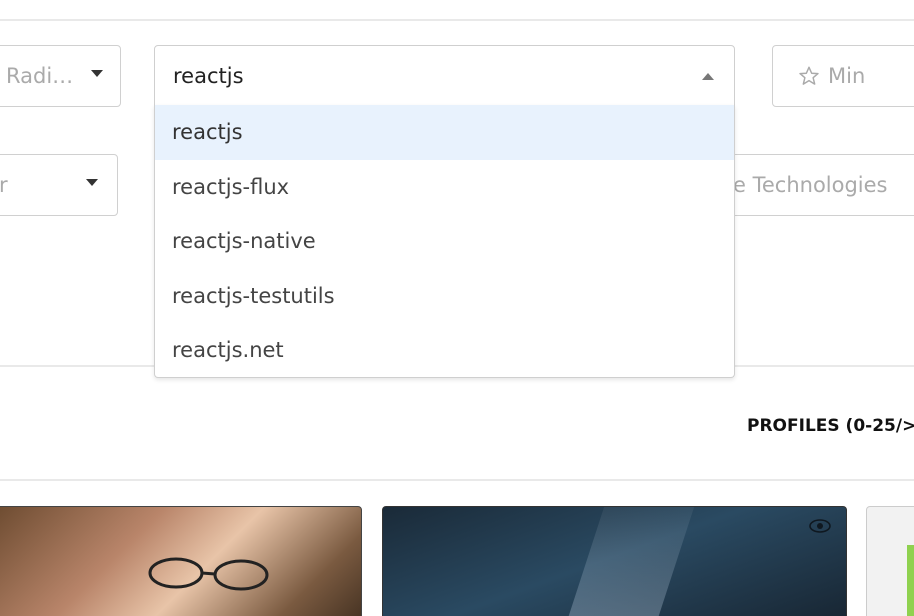 Image resolution: width=914 pixels, height=616 pixels. Describe the element at coordinates (820, 526) in the screenshot. I see `eye-icon` at that location.